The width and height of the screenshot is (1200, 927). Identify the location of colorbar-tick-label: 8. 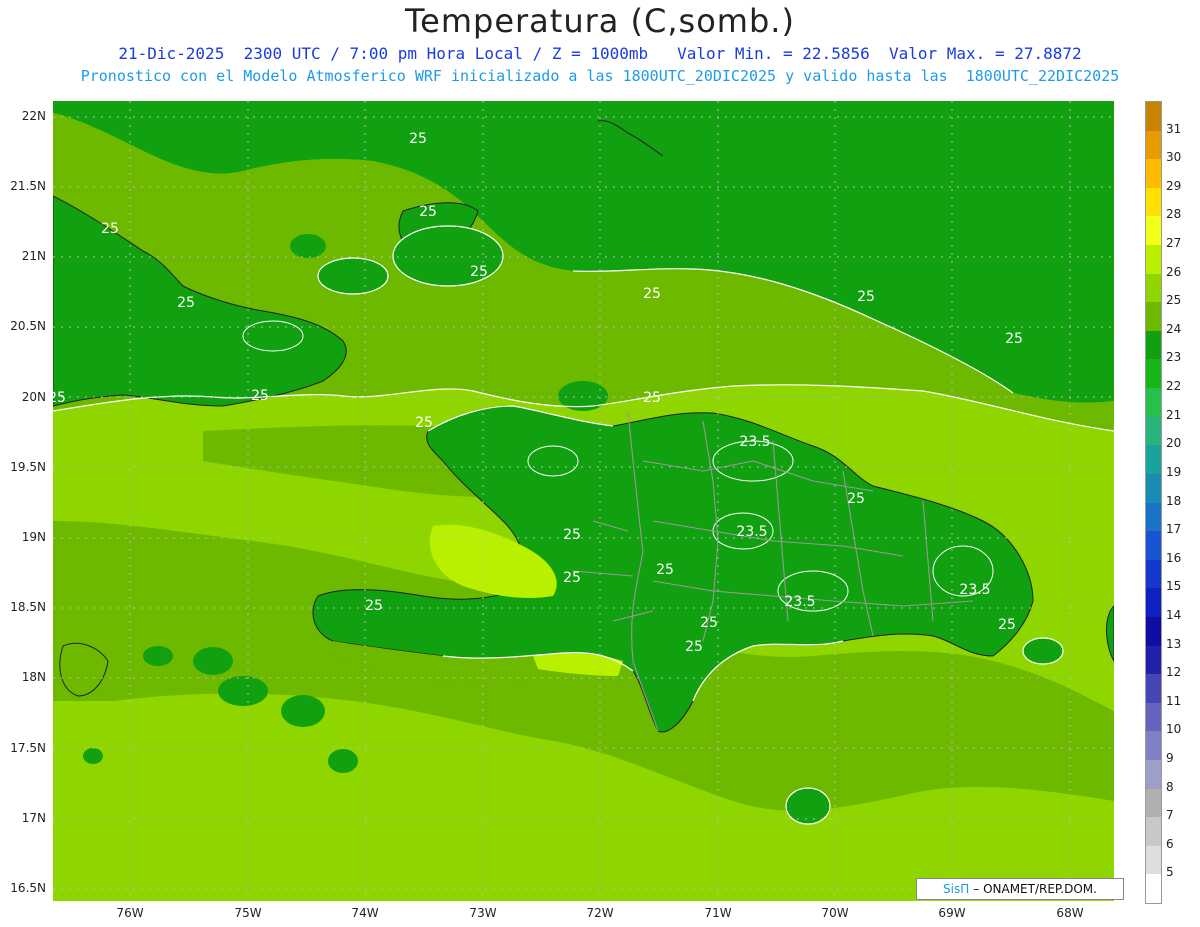
(1170, 786).